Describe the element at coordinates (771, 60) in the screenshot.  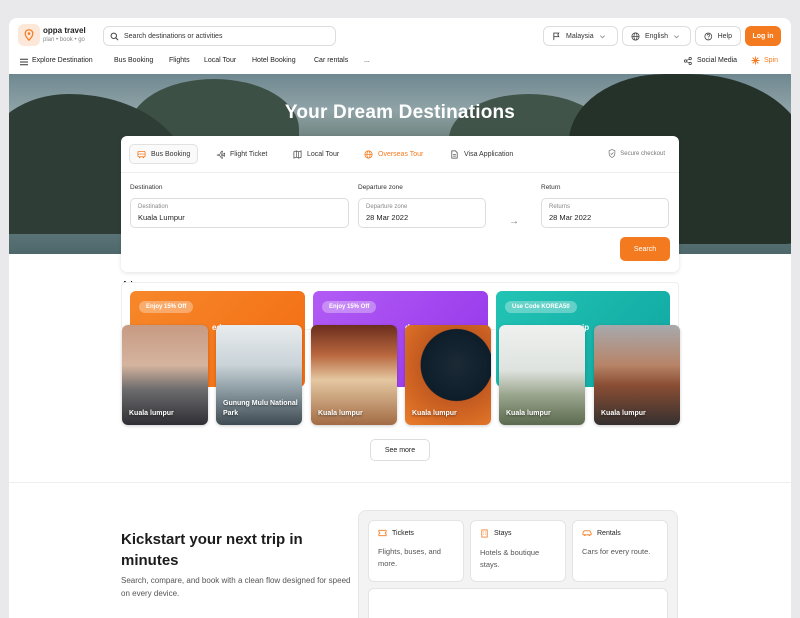
I see `nav-spin: Spin` at that location.